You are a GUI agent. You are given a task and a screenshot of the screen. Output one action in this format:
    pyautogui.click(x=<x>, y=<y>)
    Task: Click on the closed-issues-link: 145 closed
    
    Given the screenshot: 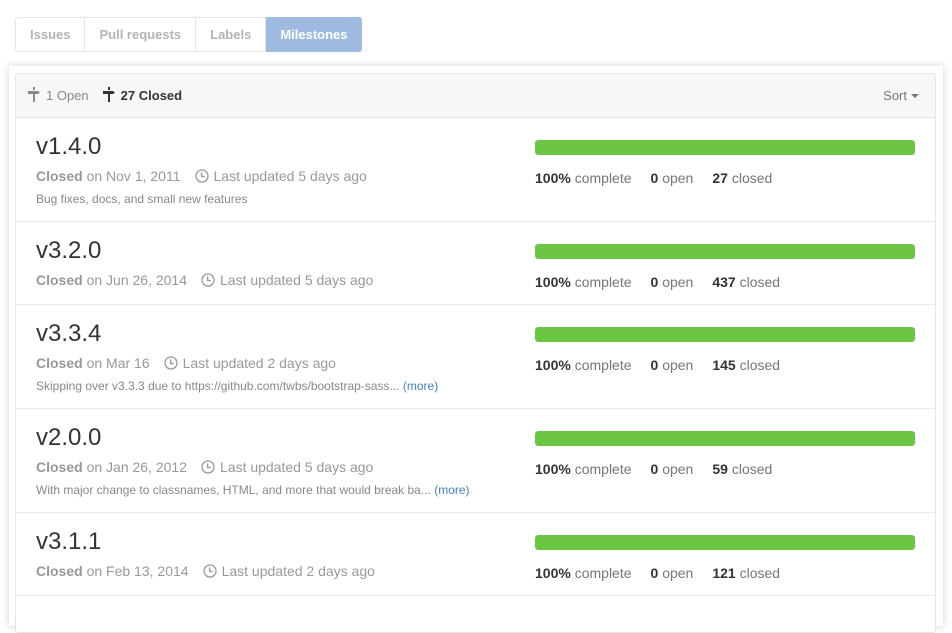 What is the action you would take?
    pyautogui.click(x=746, y=365)
    